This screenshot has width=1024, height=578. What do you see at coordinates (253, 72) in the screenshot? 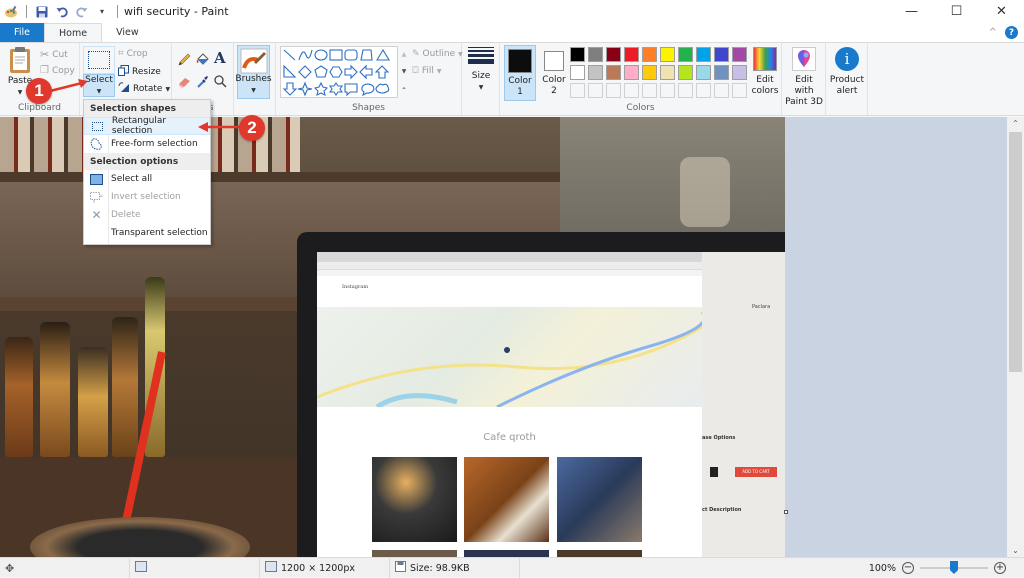
I see `brushes-button: Brushes ▼` at bounding box center [253, 72].